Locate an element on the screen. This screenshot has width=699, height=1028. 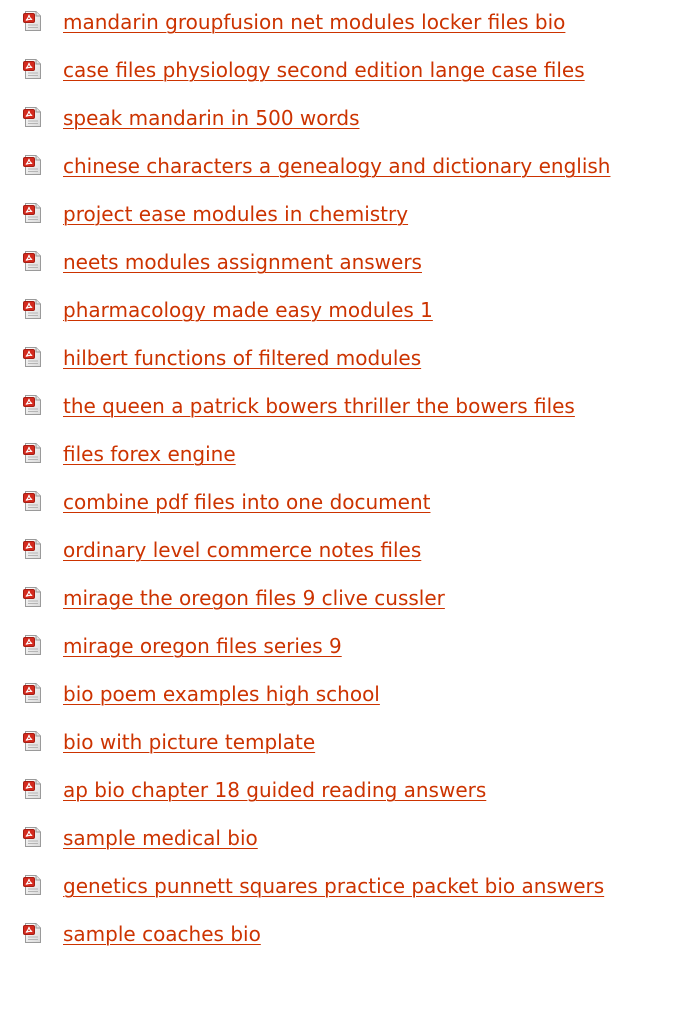
list-item-7: pharmacology made easy modules 1 is located at coordinates (349, 318).